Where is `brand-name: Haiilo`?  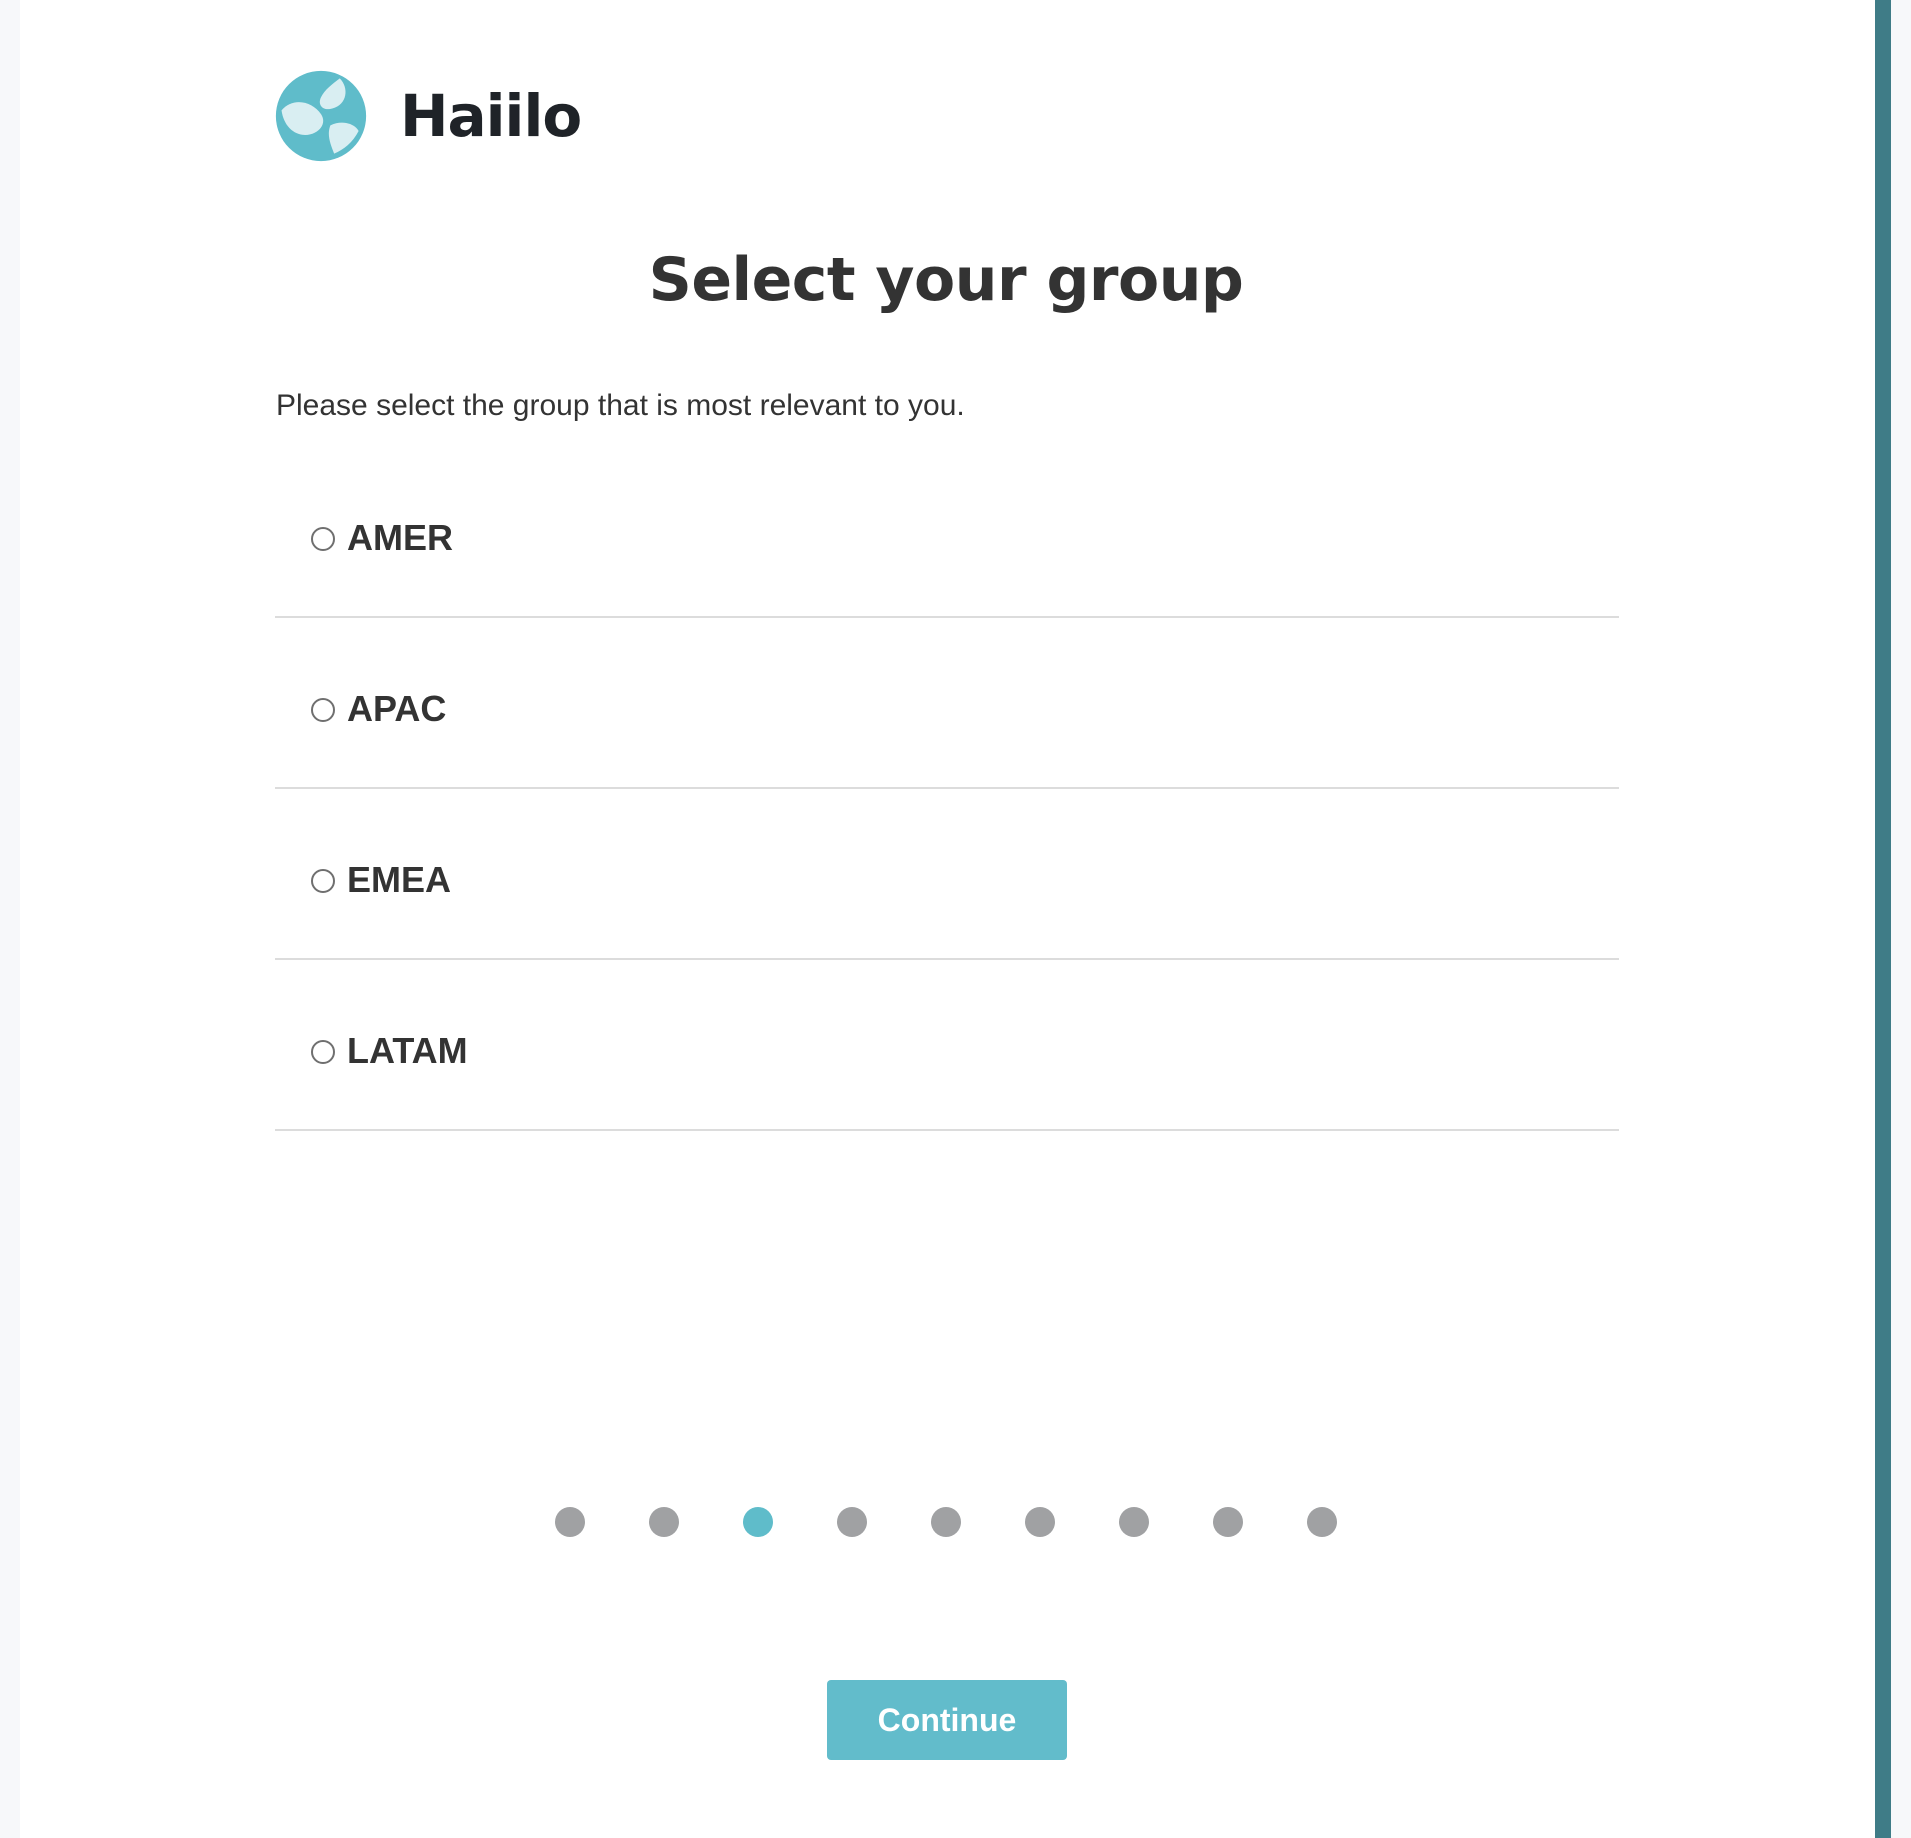 brand-name: Haiilo is located at coordinates (491, 116).